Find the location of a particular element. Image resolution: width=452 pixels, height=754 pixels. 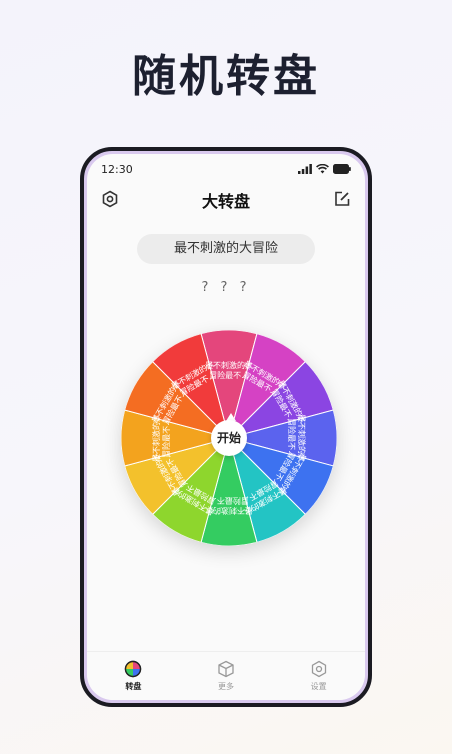

status-bar: 12:30 is located at coordinates (226, 169).